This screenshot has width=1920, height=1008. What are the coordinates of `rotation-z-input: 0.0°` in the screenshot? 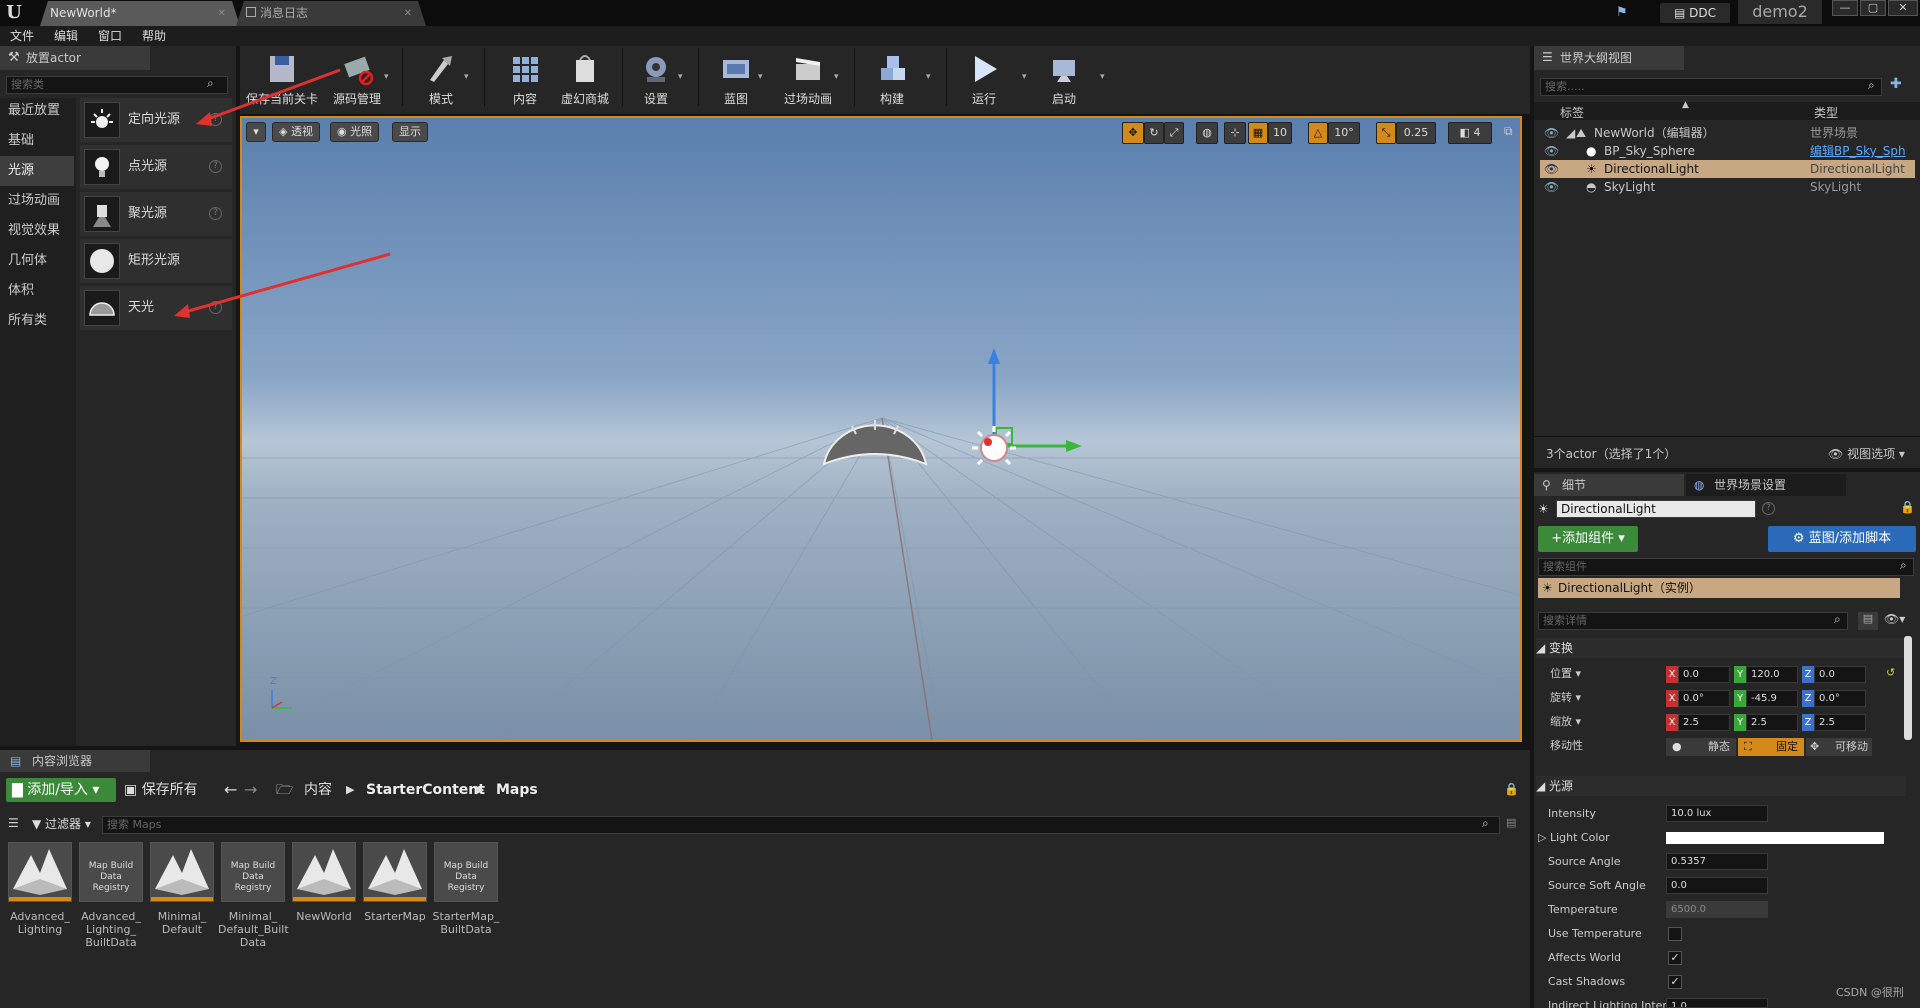 It's located at (1840, 698).